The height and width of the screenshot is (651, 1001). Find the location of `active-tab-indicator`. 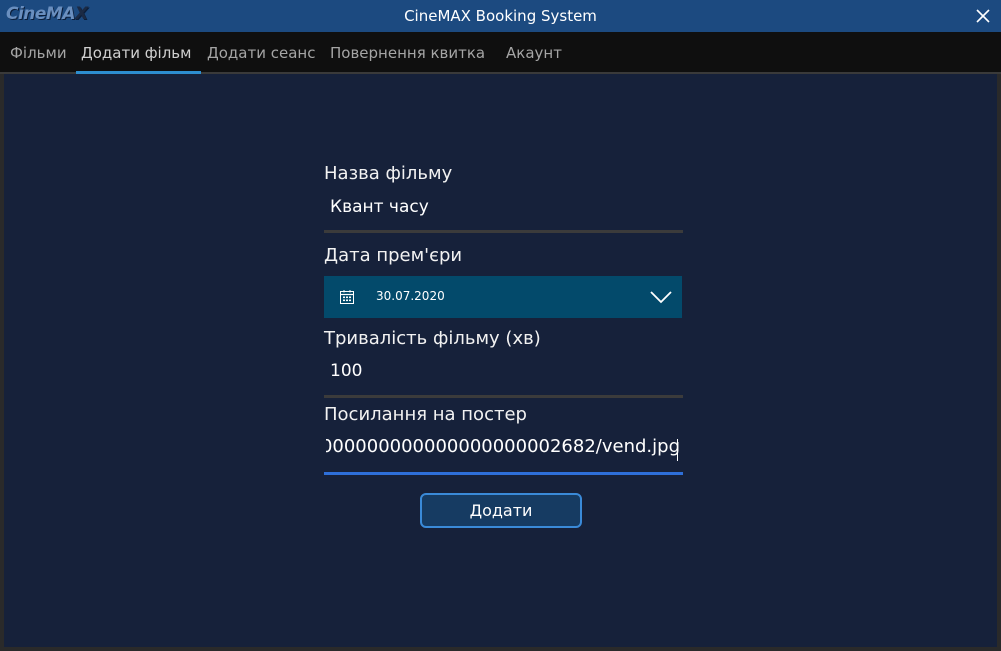

active-tab-indicator is located at coordinates (138, 72).